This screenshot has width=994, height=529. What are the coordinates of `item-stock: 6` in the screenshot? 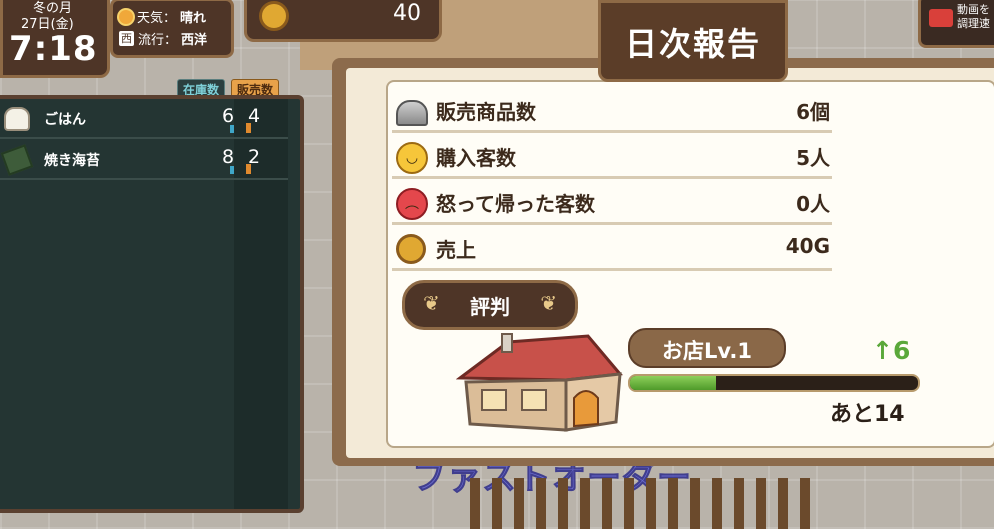 It's located at (228, 116).